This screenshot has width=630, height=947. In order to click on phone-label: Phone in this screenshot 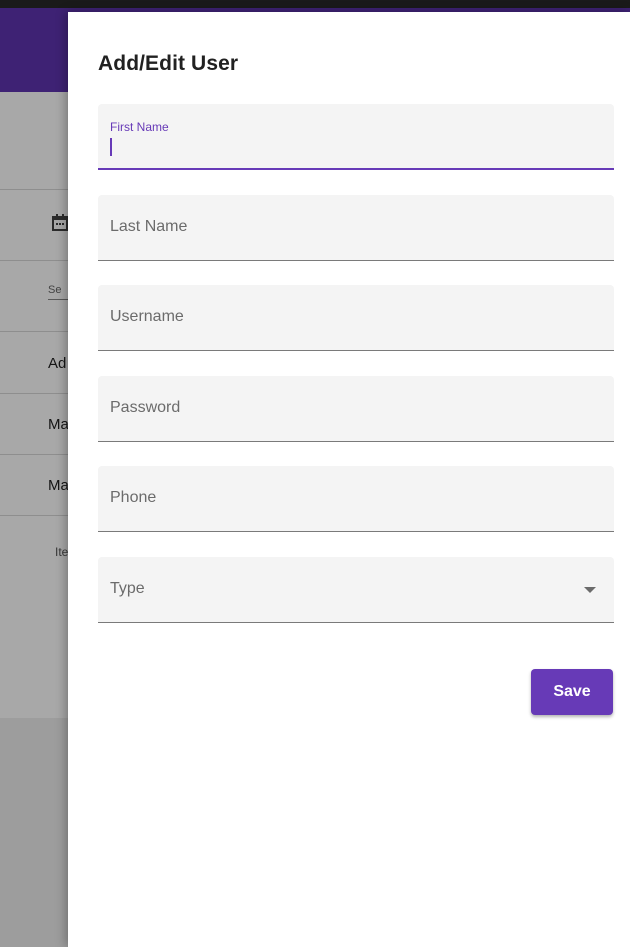, I will do `click(133, 497)`.